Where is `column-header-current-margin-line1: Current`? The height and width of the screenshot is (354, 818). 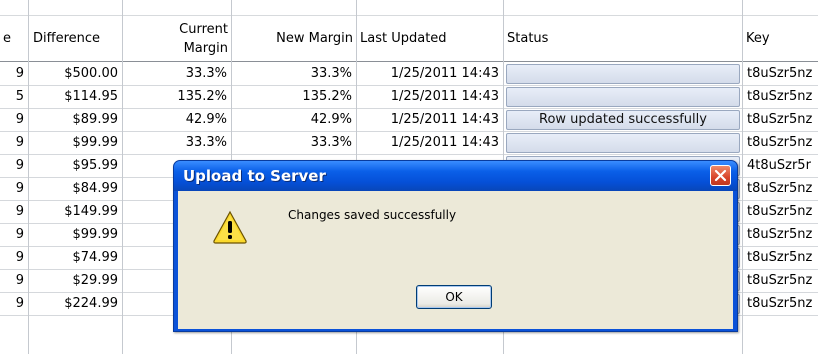 column-header-current-margin-line1: Current is located at coordinates (203, 29).